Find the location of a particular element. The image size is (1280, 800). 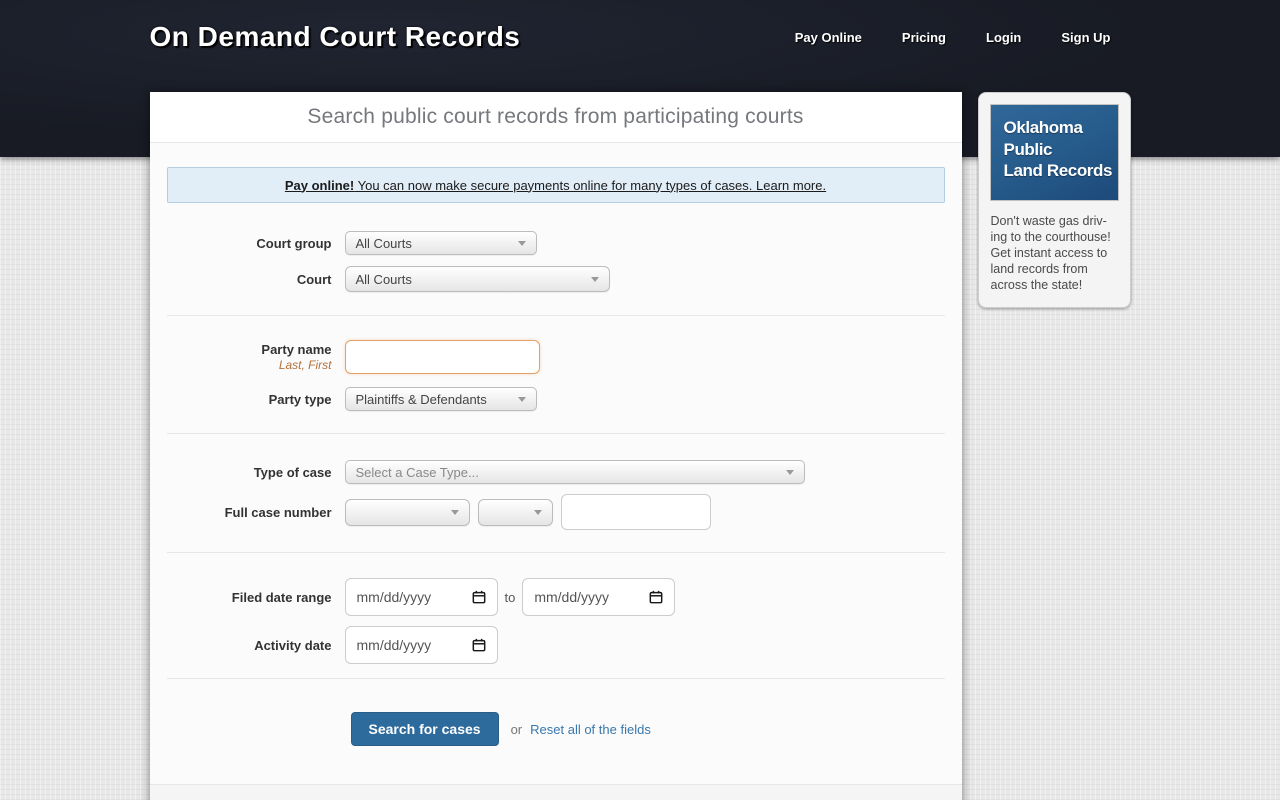

filed-date-to-placeholder: mm/dd/yyyy is located at coordinates (572, 597).